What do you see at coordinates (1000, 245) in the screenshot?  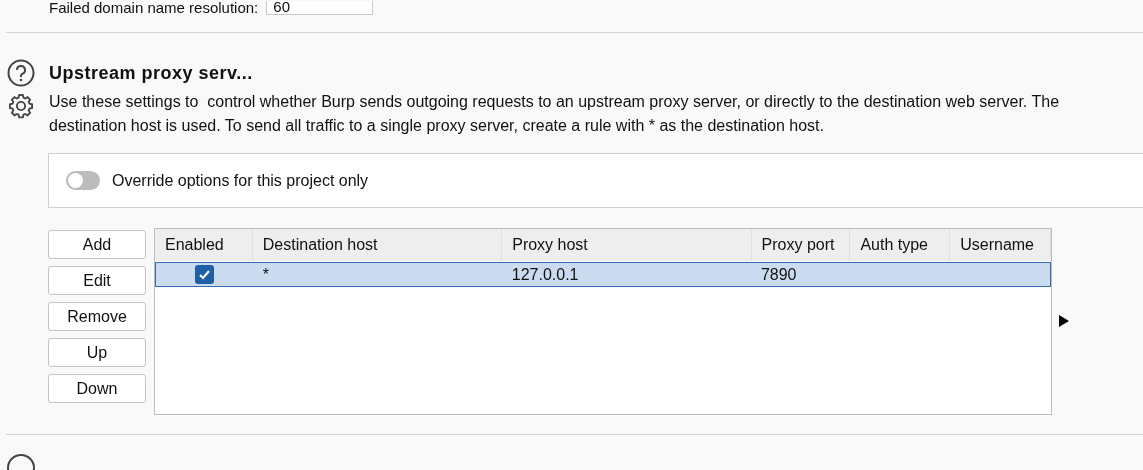 I see `column-header: Username` at bounding box center [1000, 245].